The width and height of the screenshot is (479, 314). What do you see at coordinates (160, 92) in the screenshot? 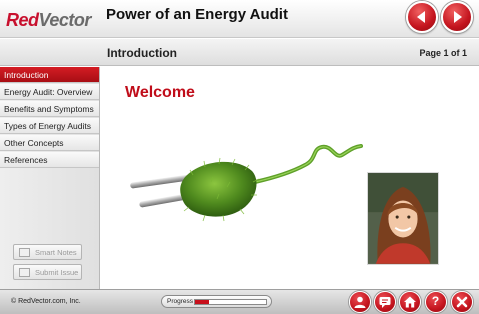
I see `welcome-heading: Welcome` at bounding box center [160, 92].